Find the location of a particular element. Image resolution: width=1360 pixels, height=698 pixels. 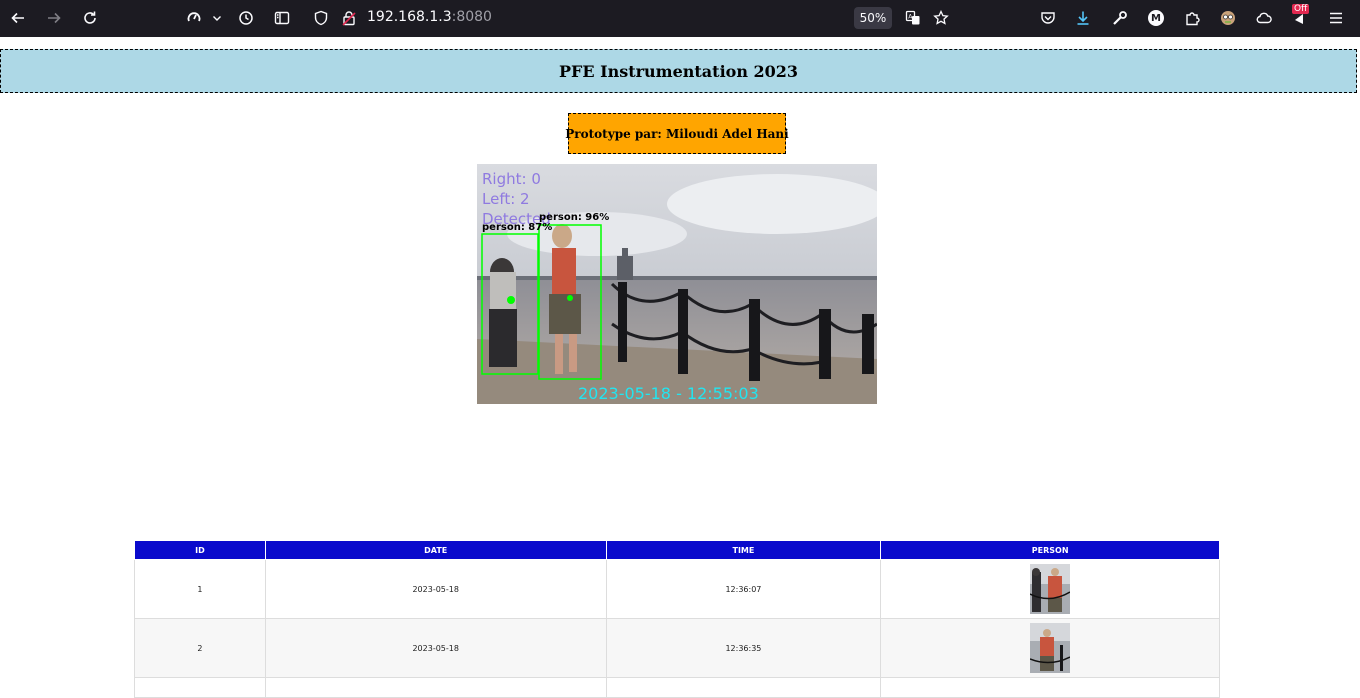

url-bar: 192.168.1.3:8080 is located at coordinates (429, 17).